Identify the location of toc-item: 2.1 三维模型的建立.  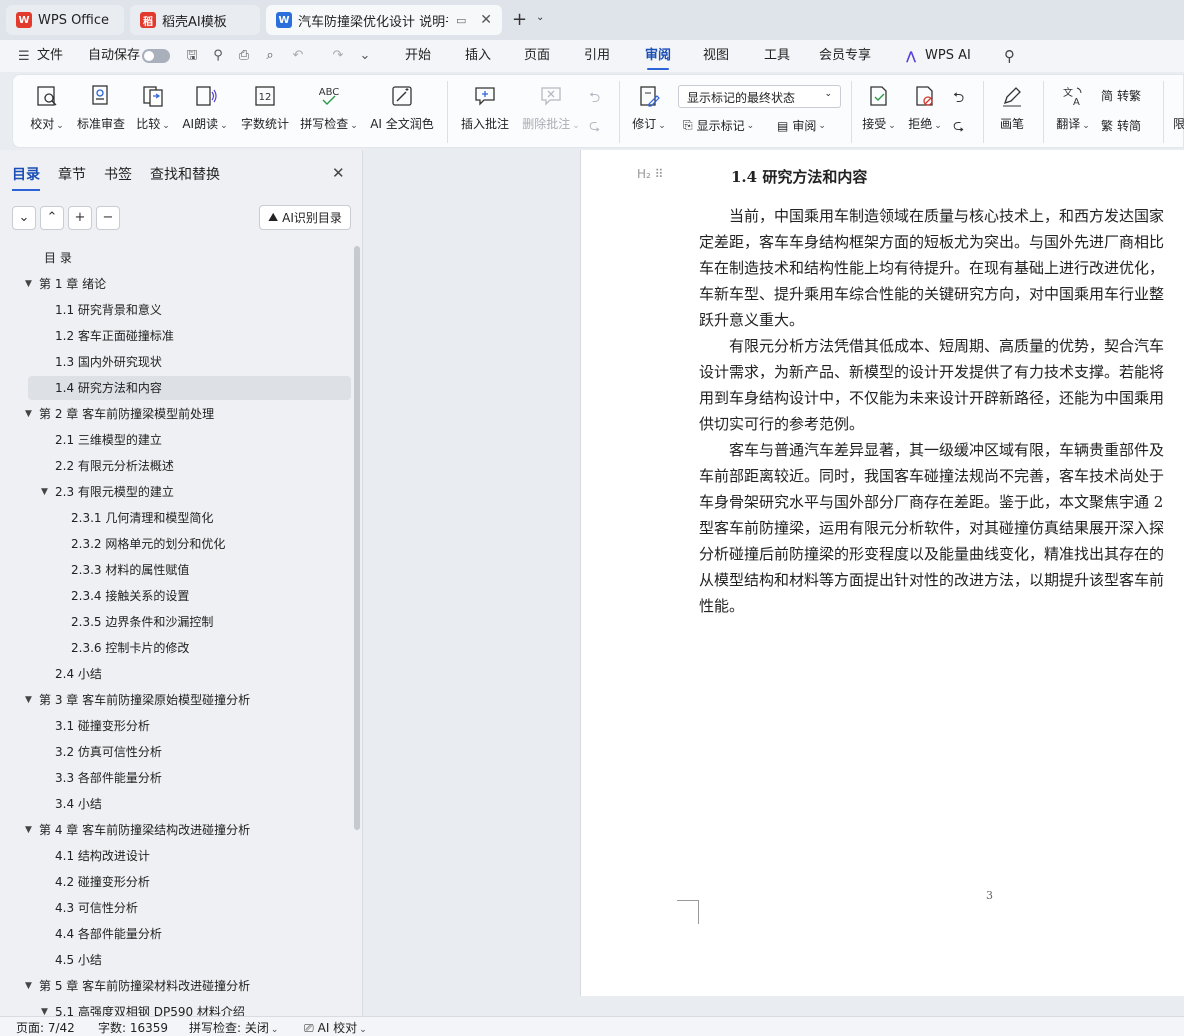
(108, 440).